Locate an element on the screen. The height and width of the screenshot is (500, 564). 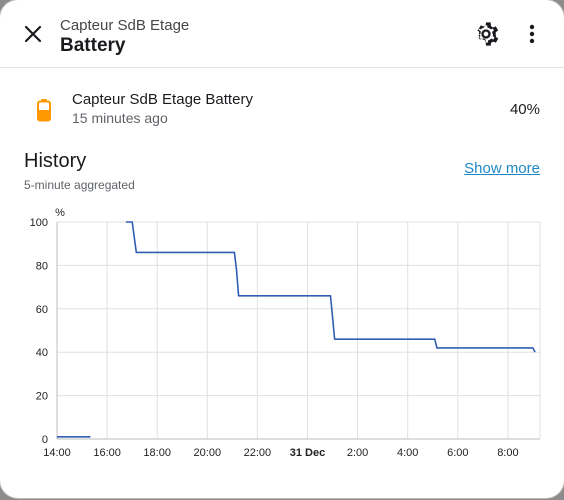
more-options-button is located at coordinates (532, 34).